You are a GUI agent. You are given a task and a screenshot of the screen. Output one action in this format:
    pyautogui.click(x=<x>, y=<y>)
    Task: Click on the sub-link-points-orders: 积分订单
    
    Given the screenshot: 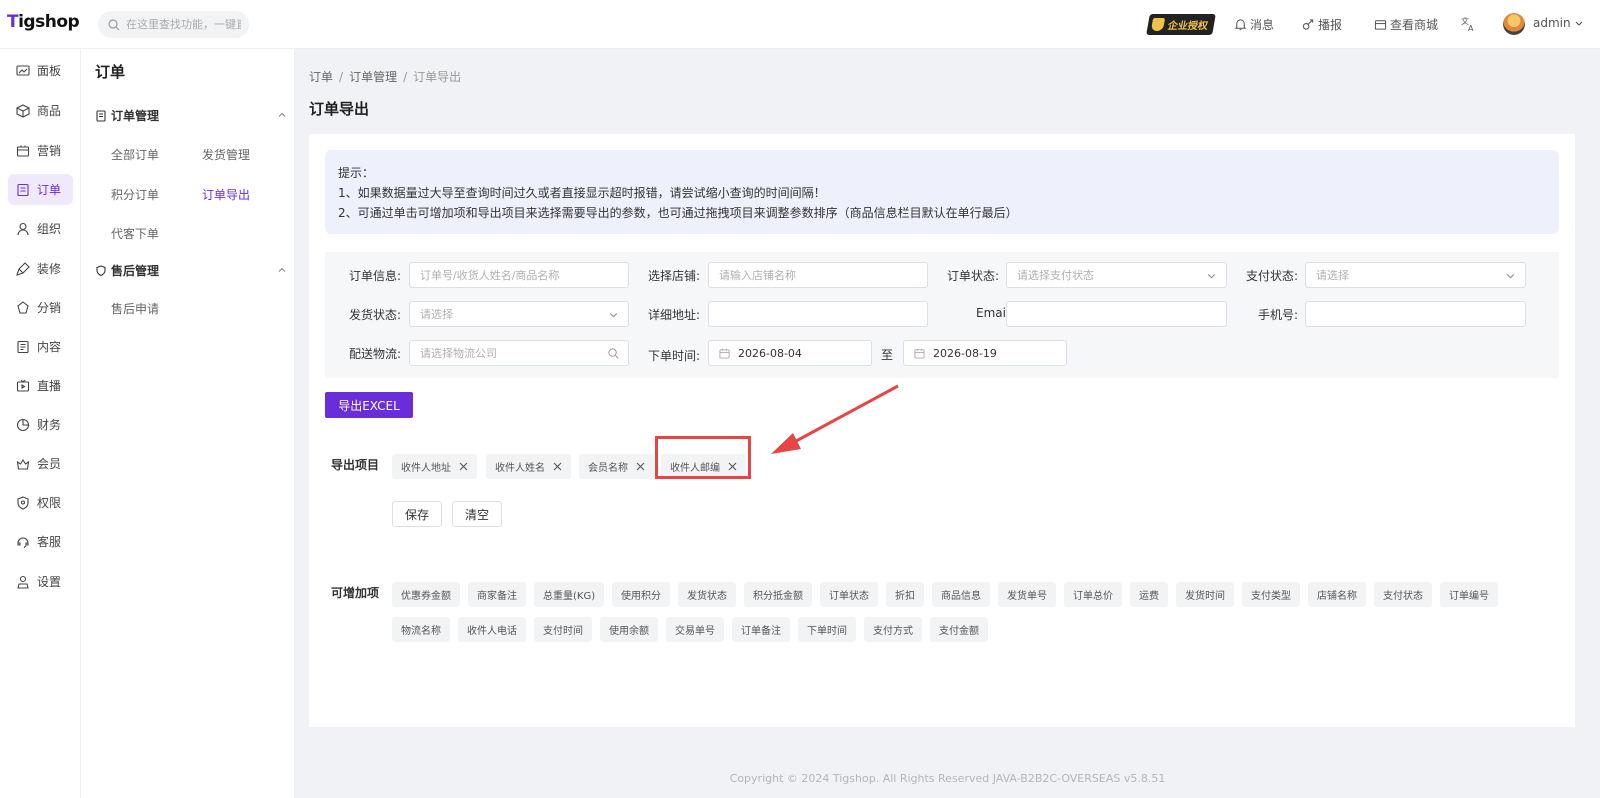 What is the action you would take?
    pyautogui.click(x=135, y=194)
    